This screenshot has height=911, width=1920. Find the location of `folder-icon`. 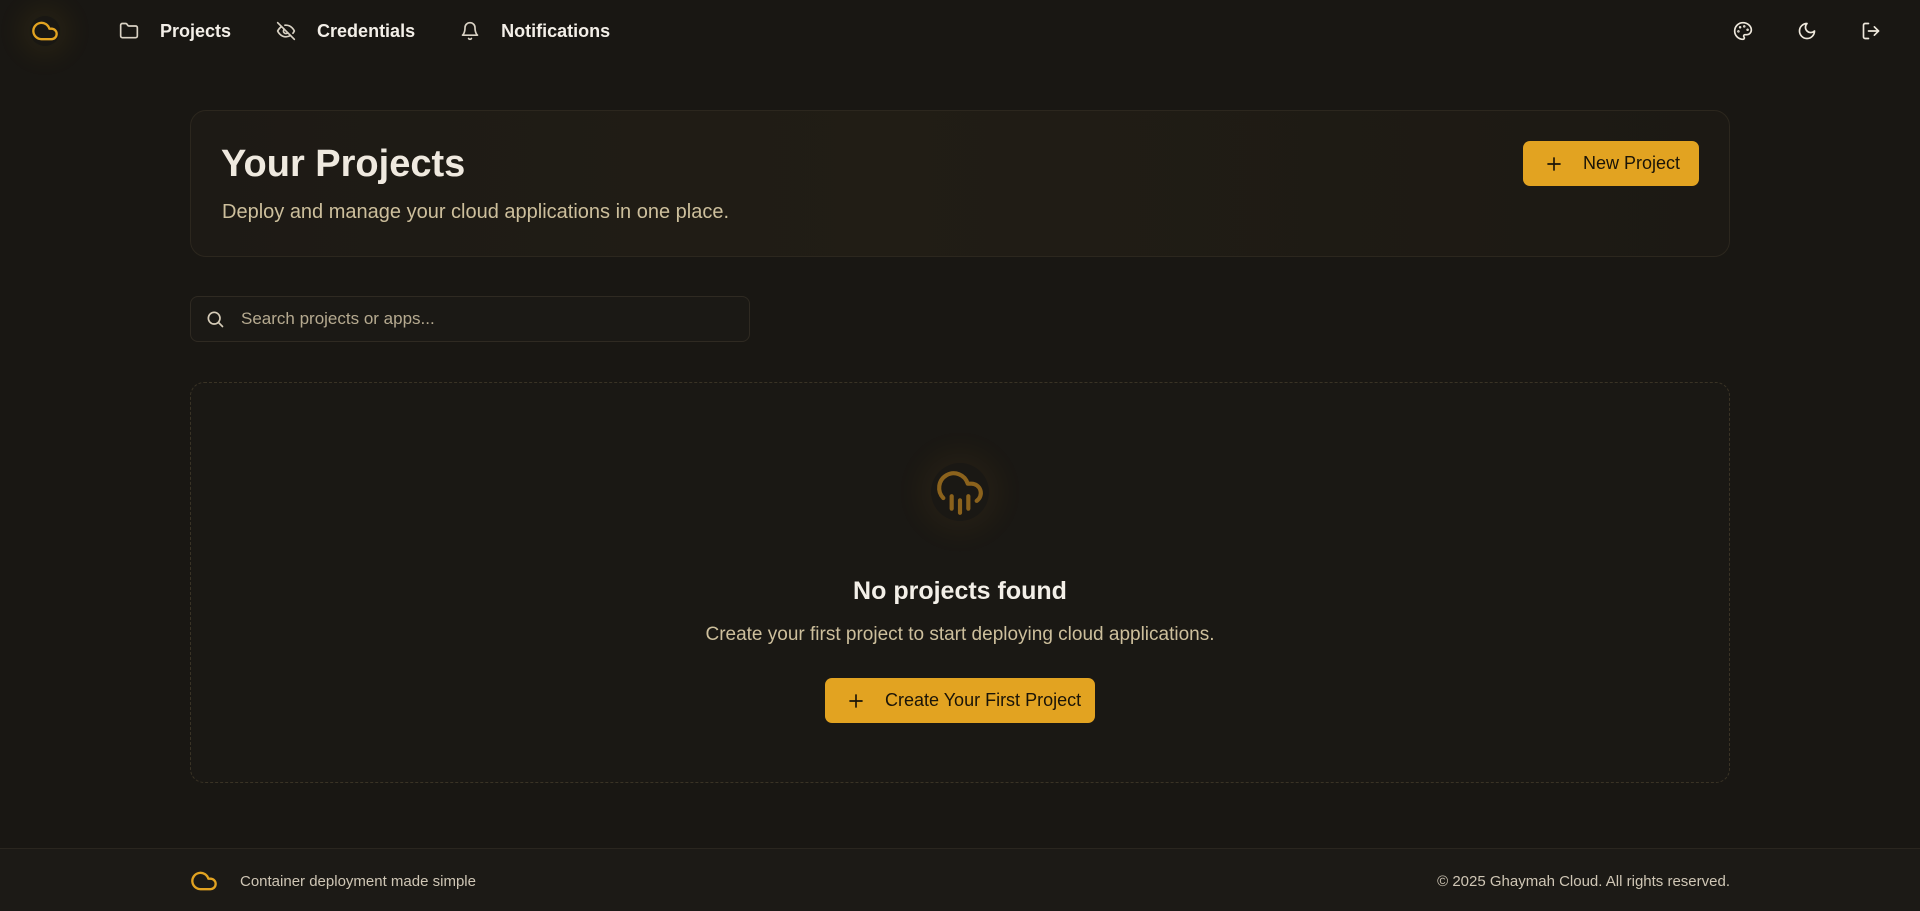

folder-icon is located at coordinates (129, 31).